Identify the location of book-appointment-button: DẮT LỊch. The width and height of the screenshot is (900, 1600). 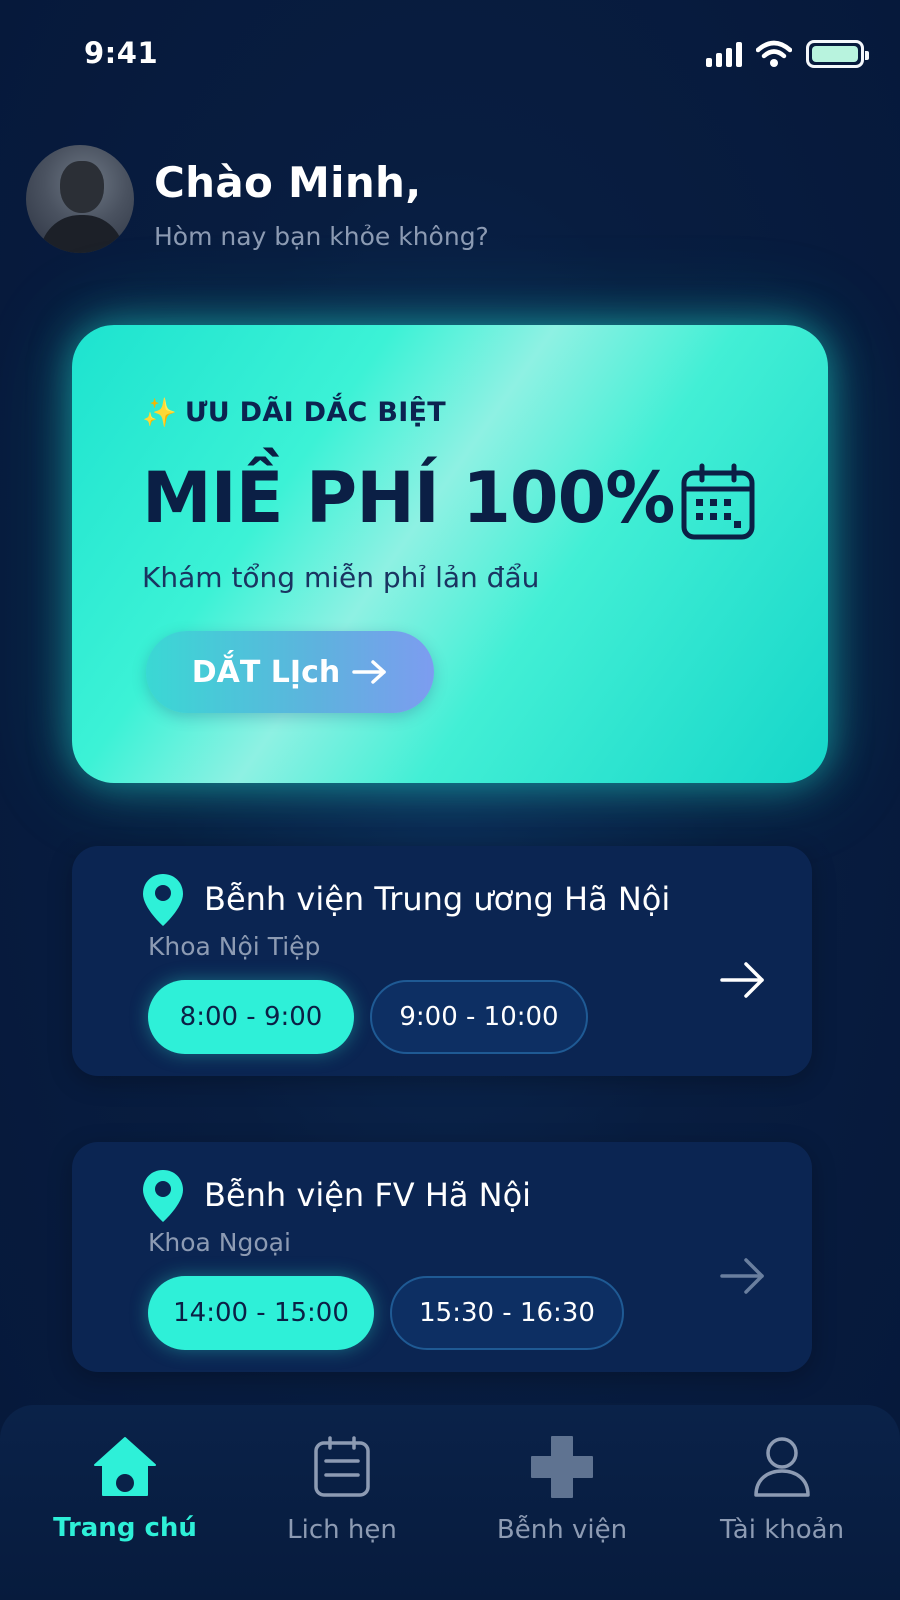
(290, 672).